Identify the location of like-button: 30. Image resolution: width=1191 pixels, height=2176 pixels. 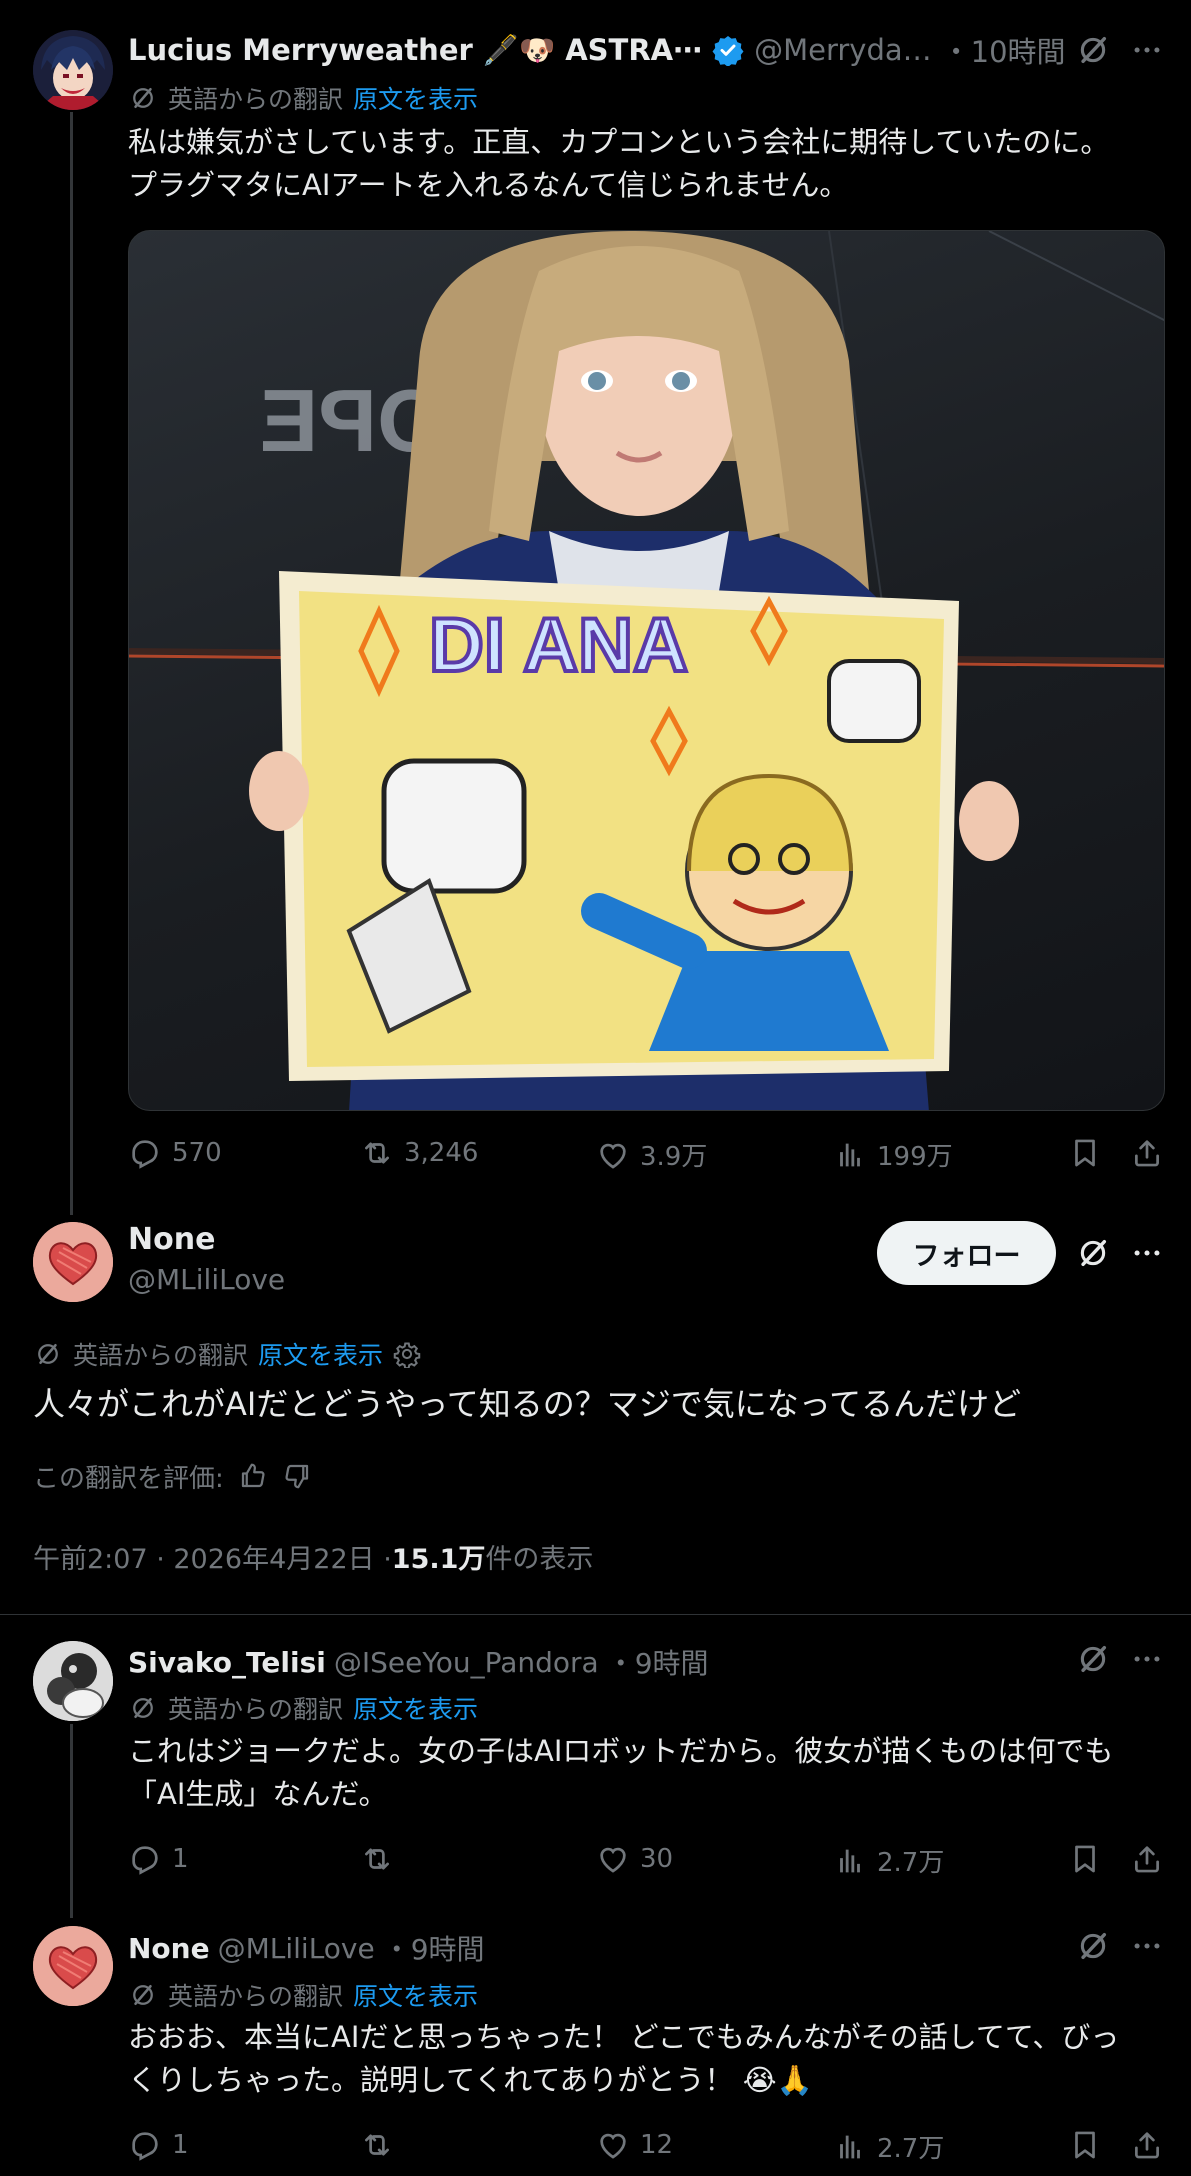
(634, 1859).